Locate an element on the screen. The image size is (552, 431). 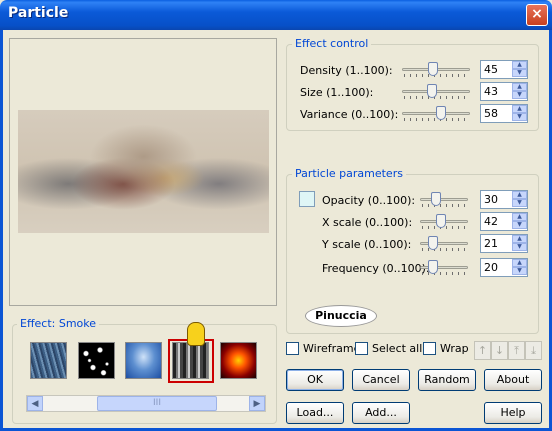
pinuccia-watermark: Pinuccia is located at coordinates (341, 316).